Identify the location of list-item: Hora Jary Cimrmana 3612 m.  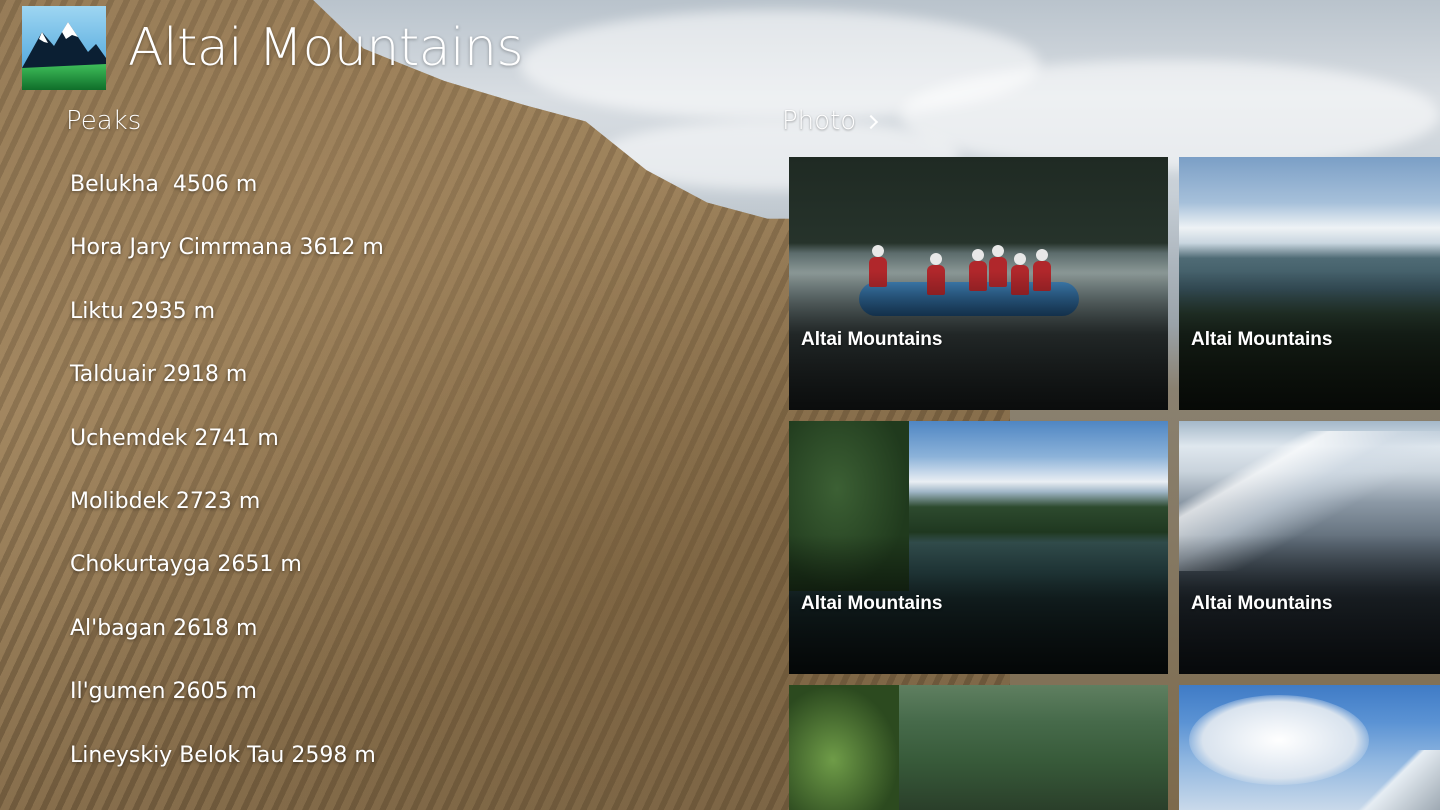
(227, 266).